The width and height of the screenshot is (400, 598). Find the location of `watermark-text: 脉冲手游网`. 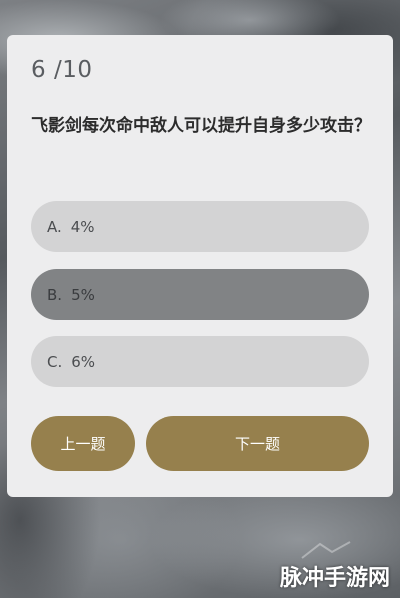

watermark-text: 脉冲手游网 is located at coordinates (334, 578).